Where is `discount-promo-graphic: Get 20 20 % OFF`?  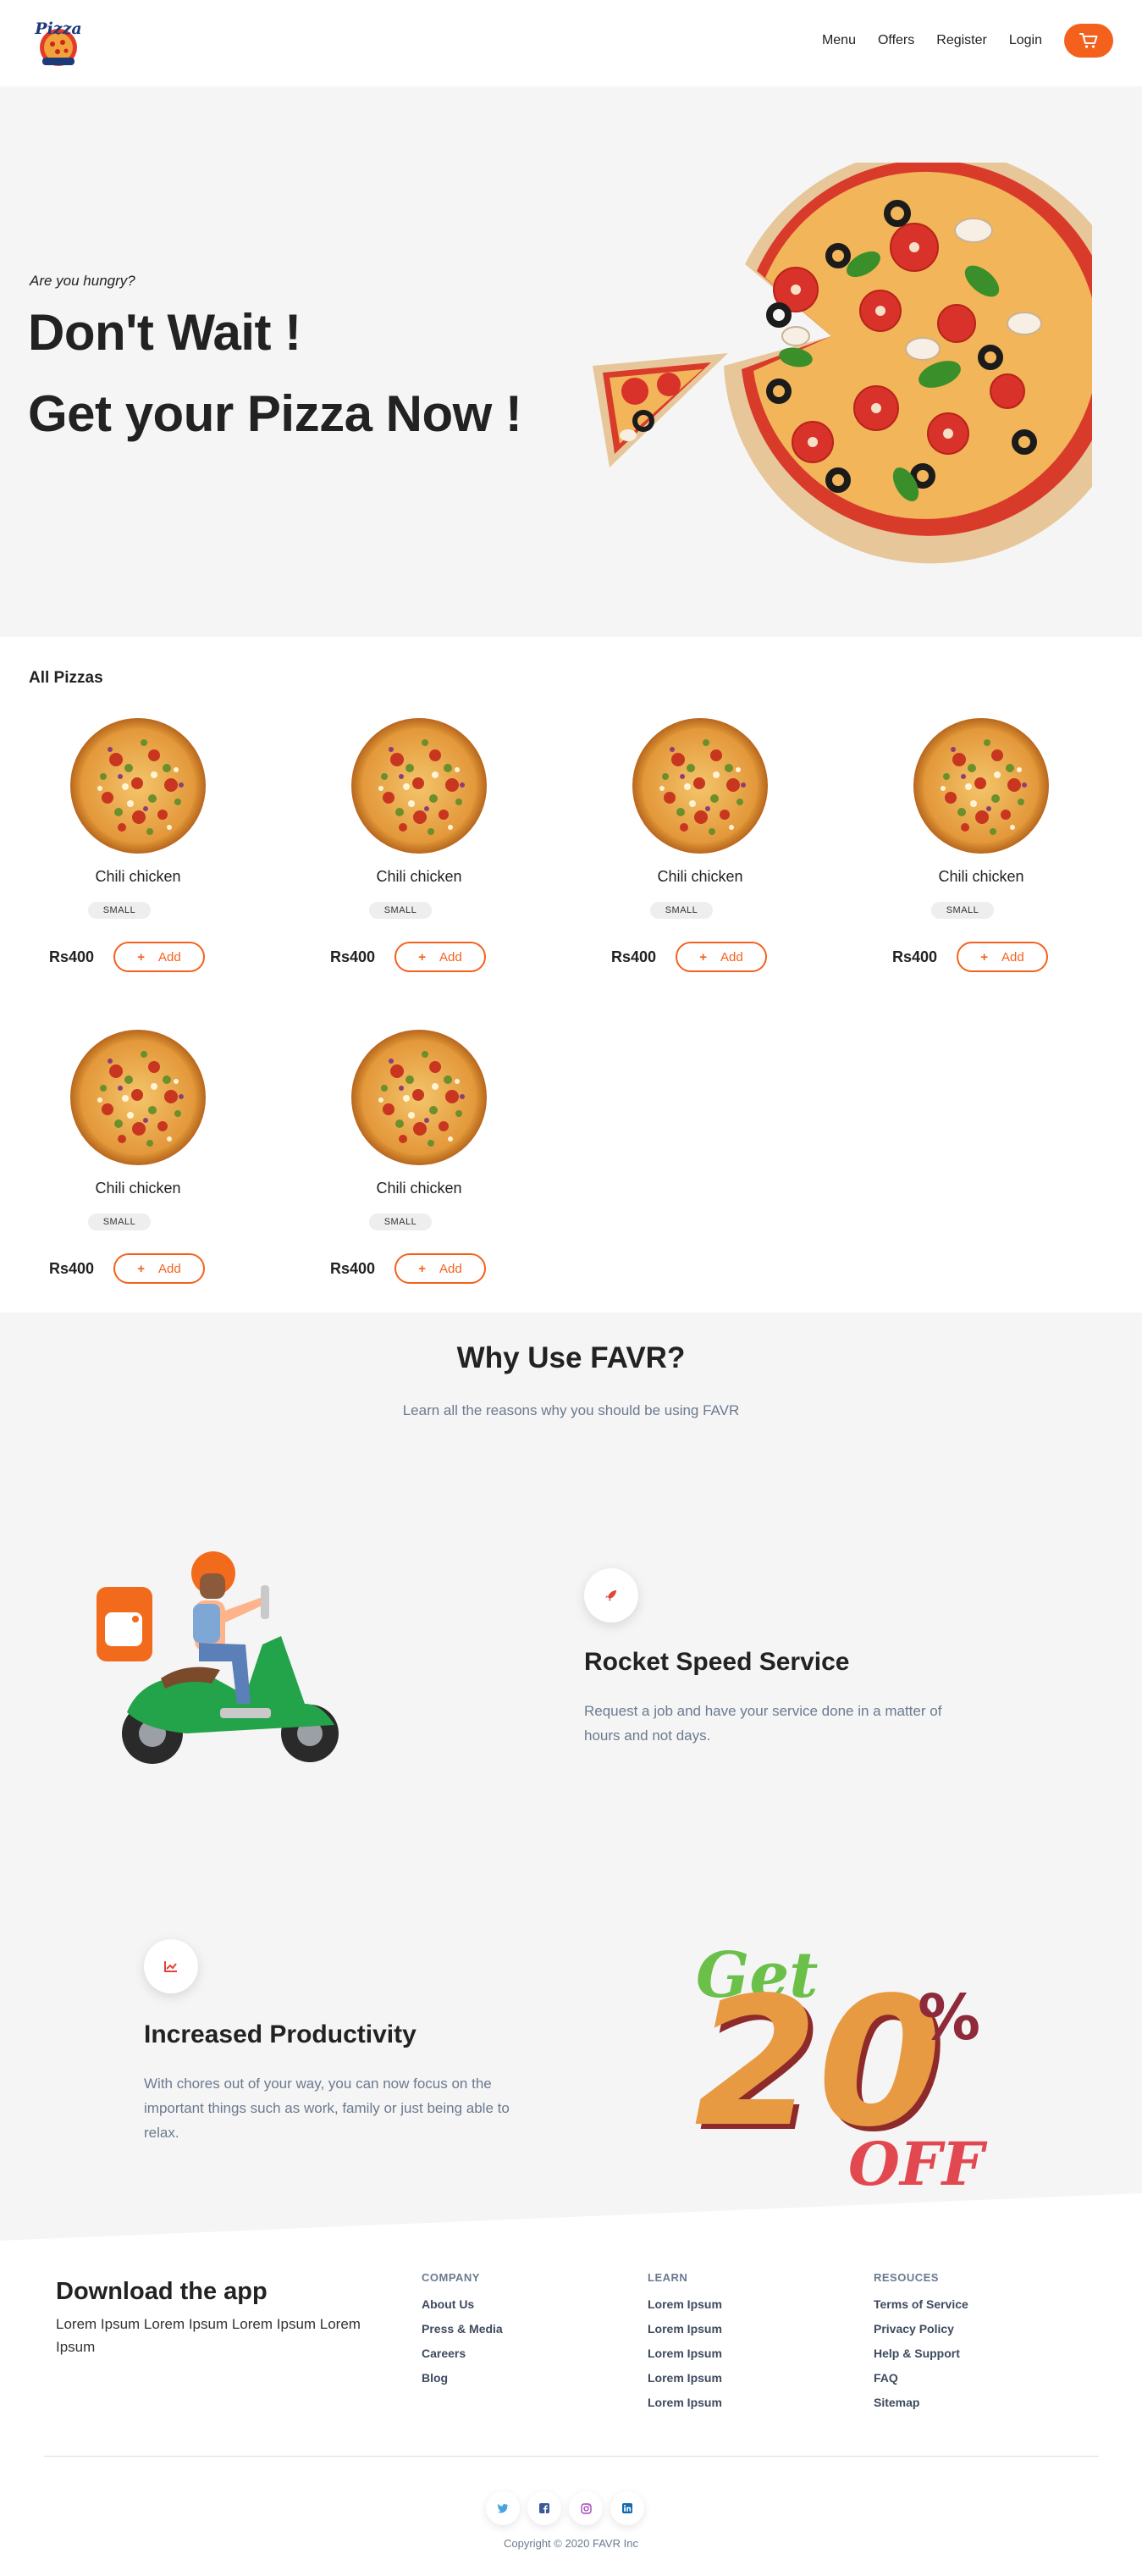
discount-promo-graphic: Get 20 20 % OFF is located at coordinates (841, 2065).